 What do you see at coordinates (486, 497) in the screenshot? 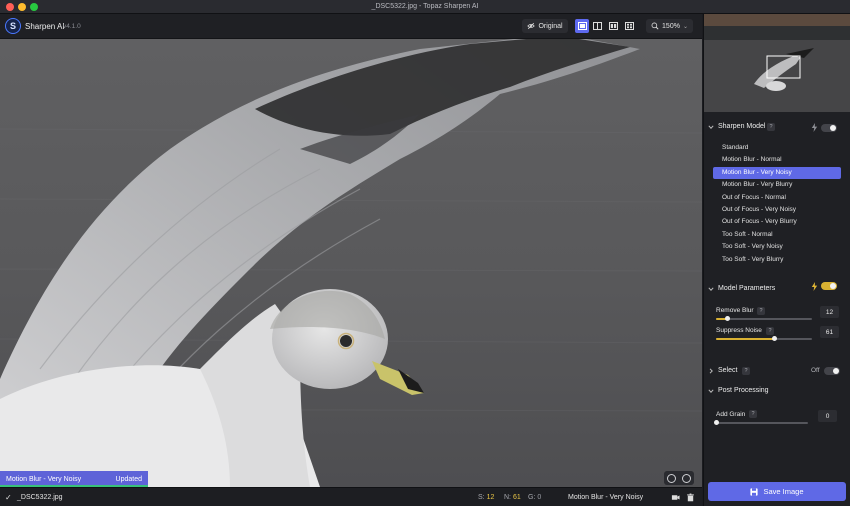
I see `stat-sharpen: S: 12` at bounding box center [486, 497].